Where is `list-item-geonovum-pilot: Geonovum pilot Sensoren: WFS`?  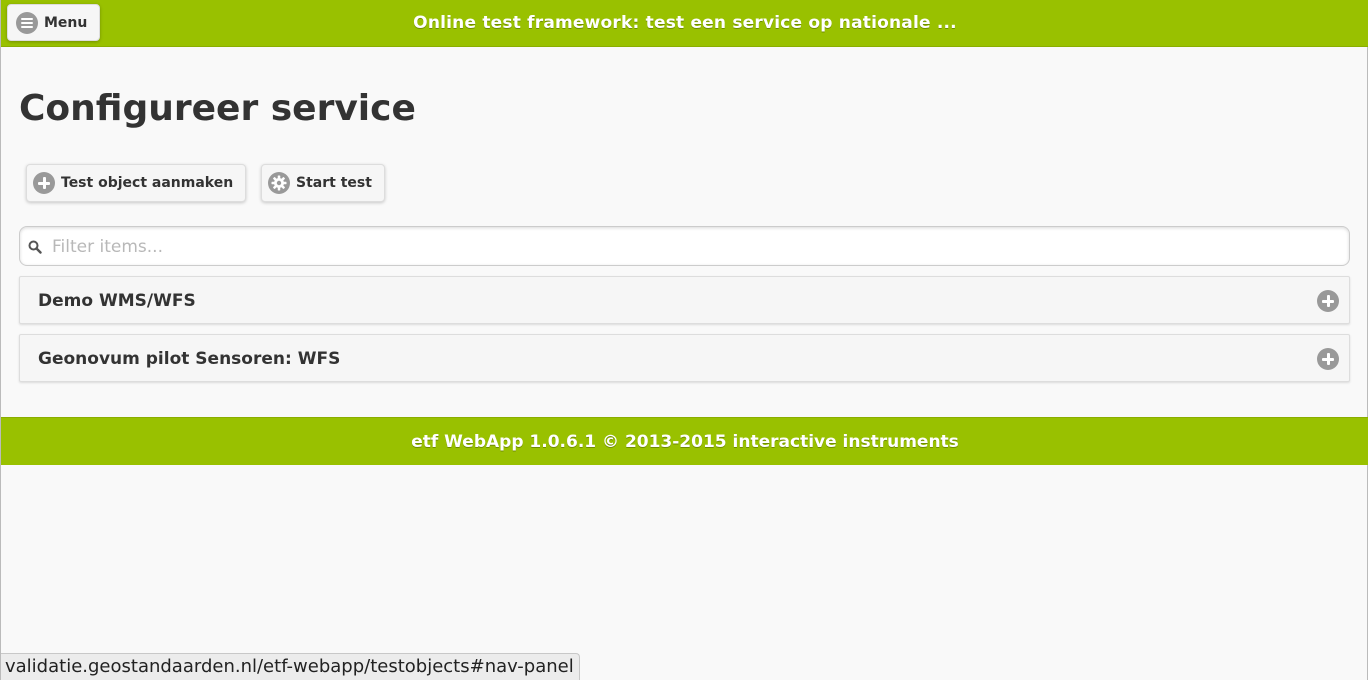
list-item-geonovum-pilot: Geonovum pilot Sensoren: WFS is located at coordinates (684, 358).